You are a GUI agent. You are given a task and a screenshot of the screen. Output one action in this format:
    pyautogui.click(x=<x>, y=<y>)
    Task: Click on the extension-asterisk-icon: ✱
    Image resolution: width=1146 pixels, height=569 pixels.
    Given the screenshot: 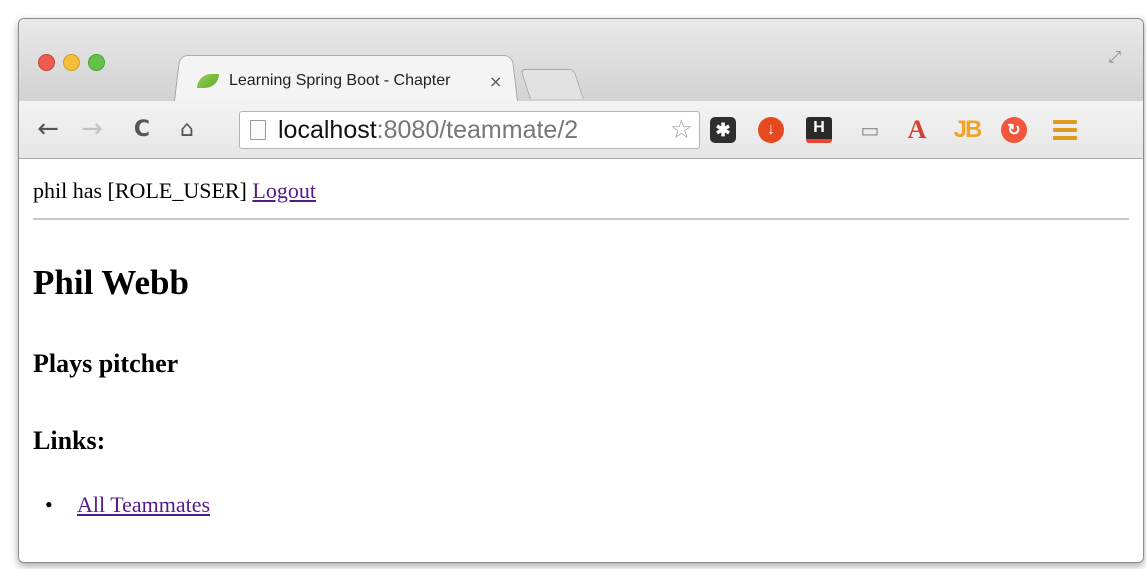 What is the action you would take?
    pyautogui.click(x=723, y=130)
    